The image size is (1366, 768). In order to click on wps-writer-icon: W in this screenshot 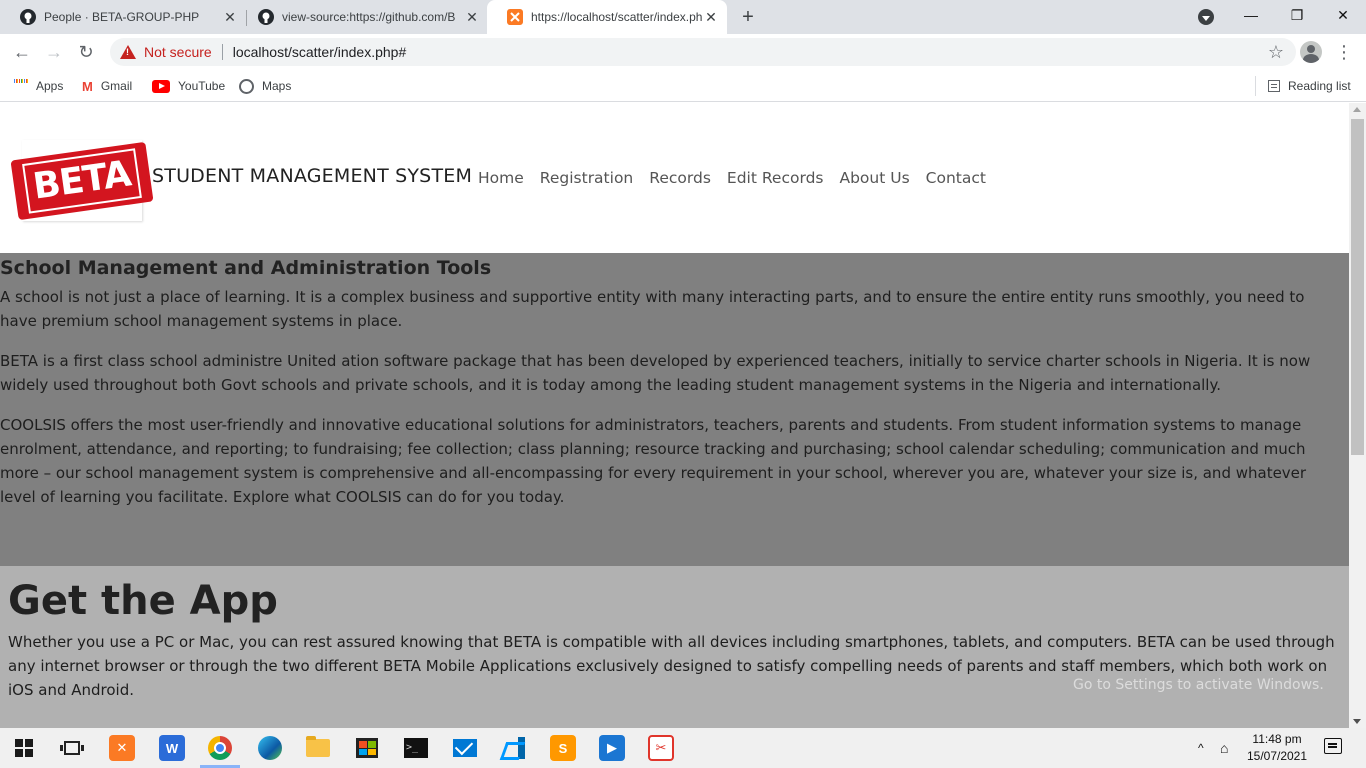, I will do `click(172, 748)`.